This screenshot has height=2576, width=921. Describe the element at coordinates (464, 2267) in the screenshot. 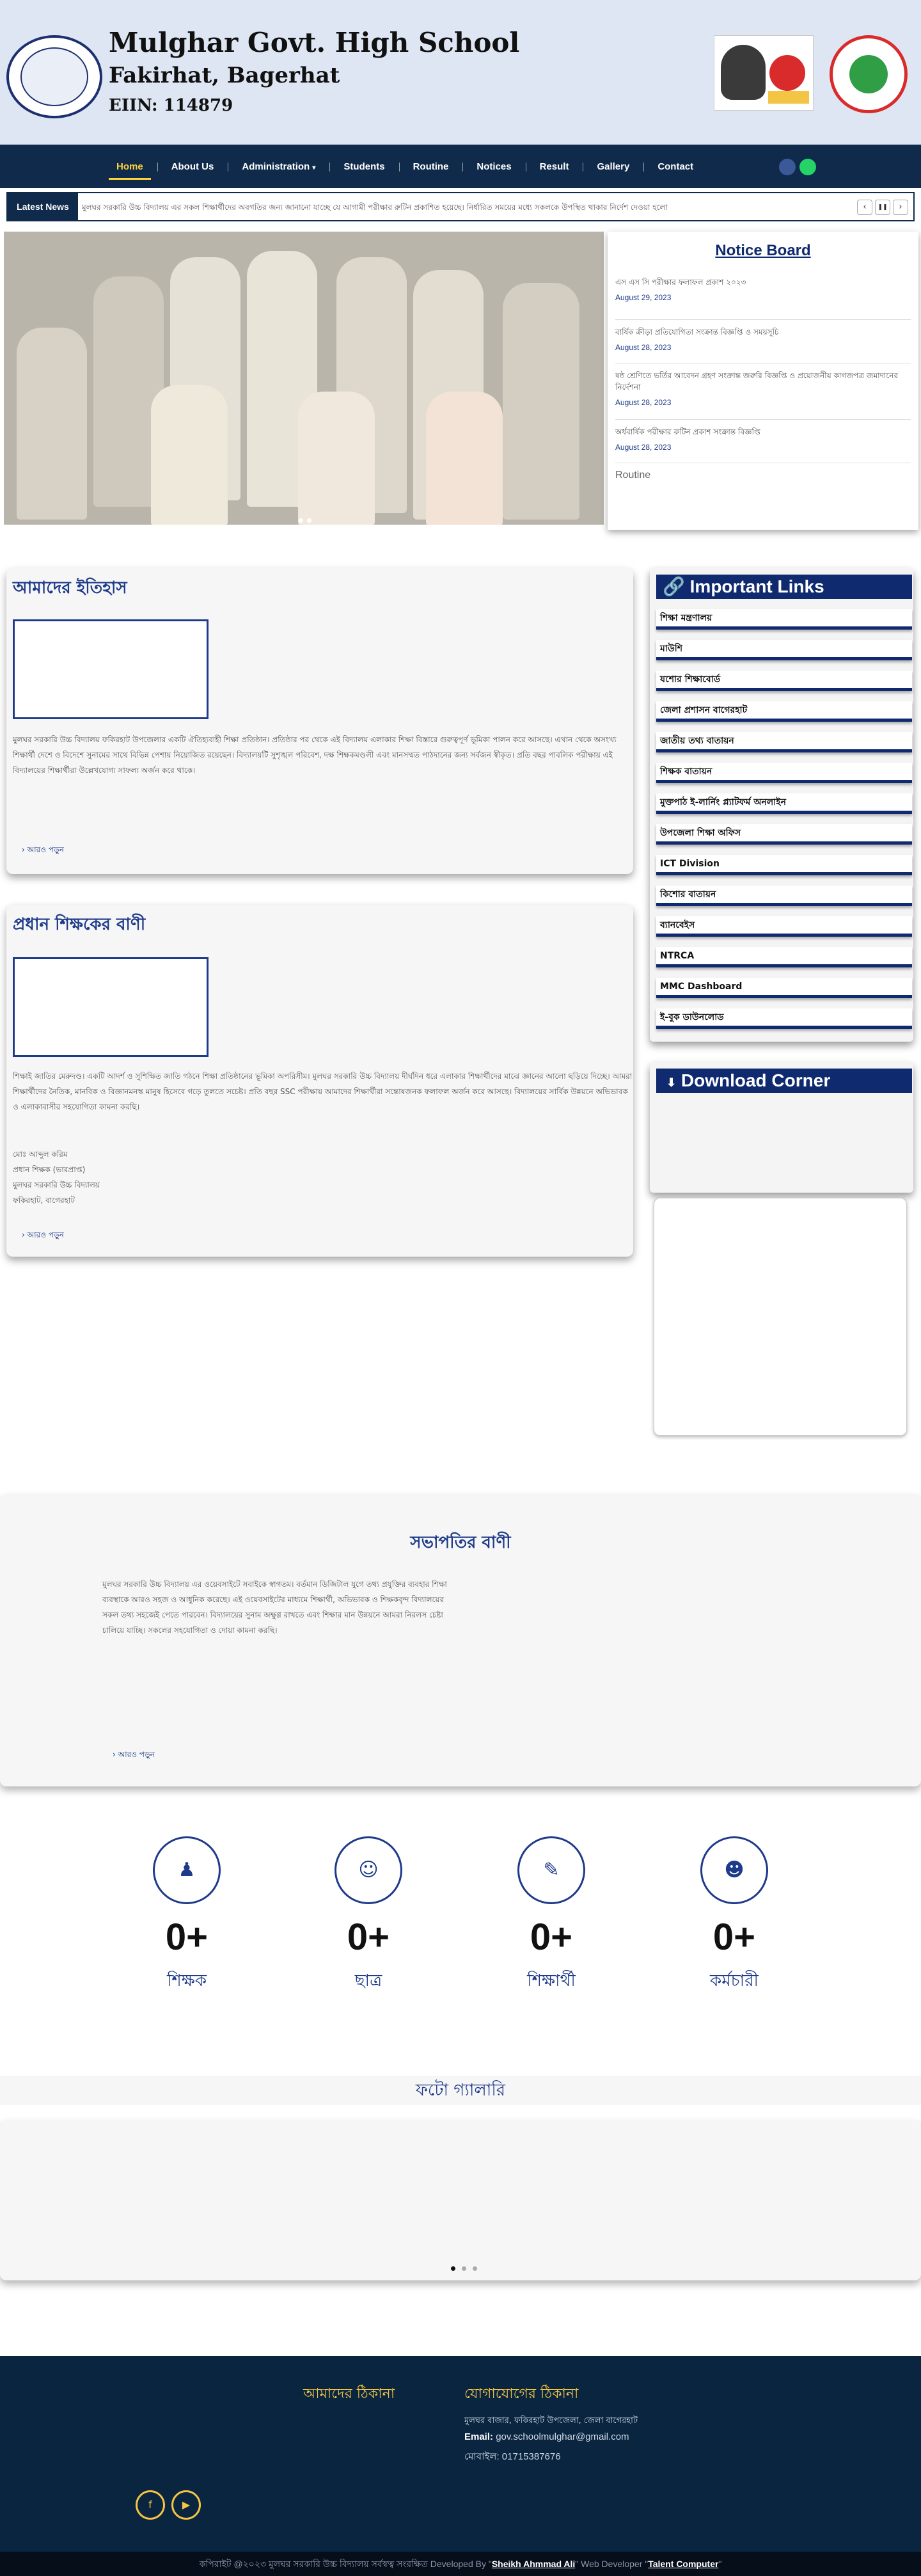

I see `gallery-dots` at that location.